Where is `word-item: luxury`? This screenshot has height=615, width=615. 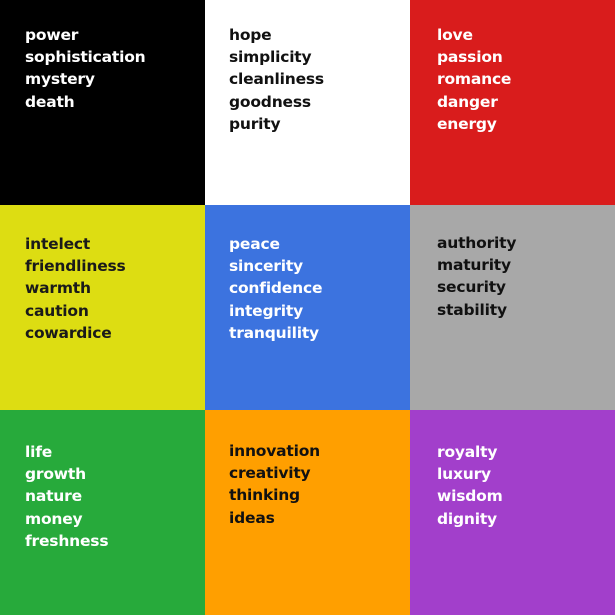
word-item: luxury is located at coordinates (464, 474).